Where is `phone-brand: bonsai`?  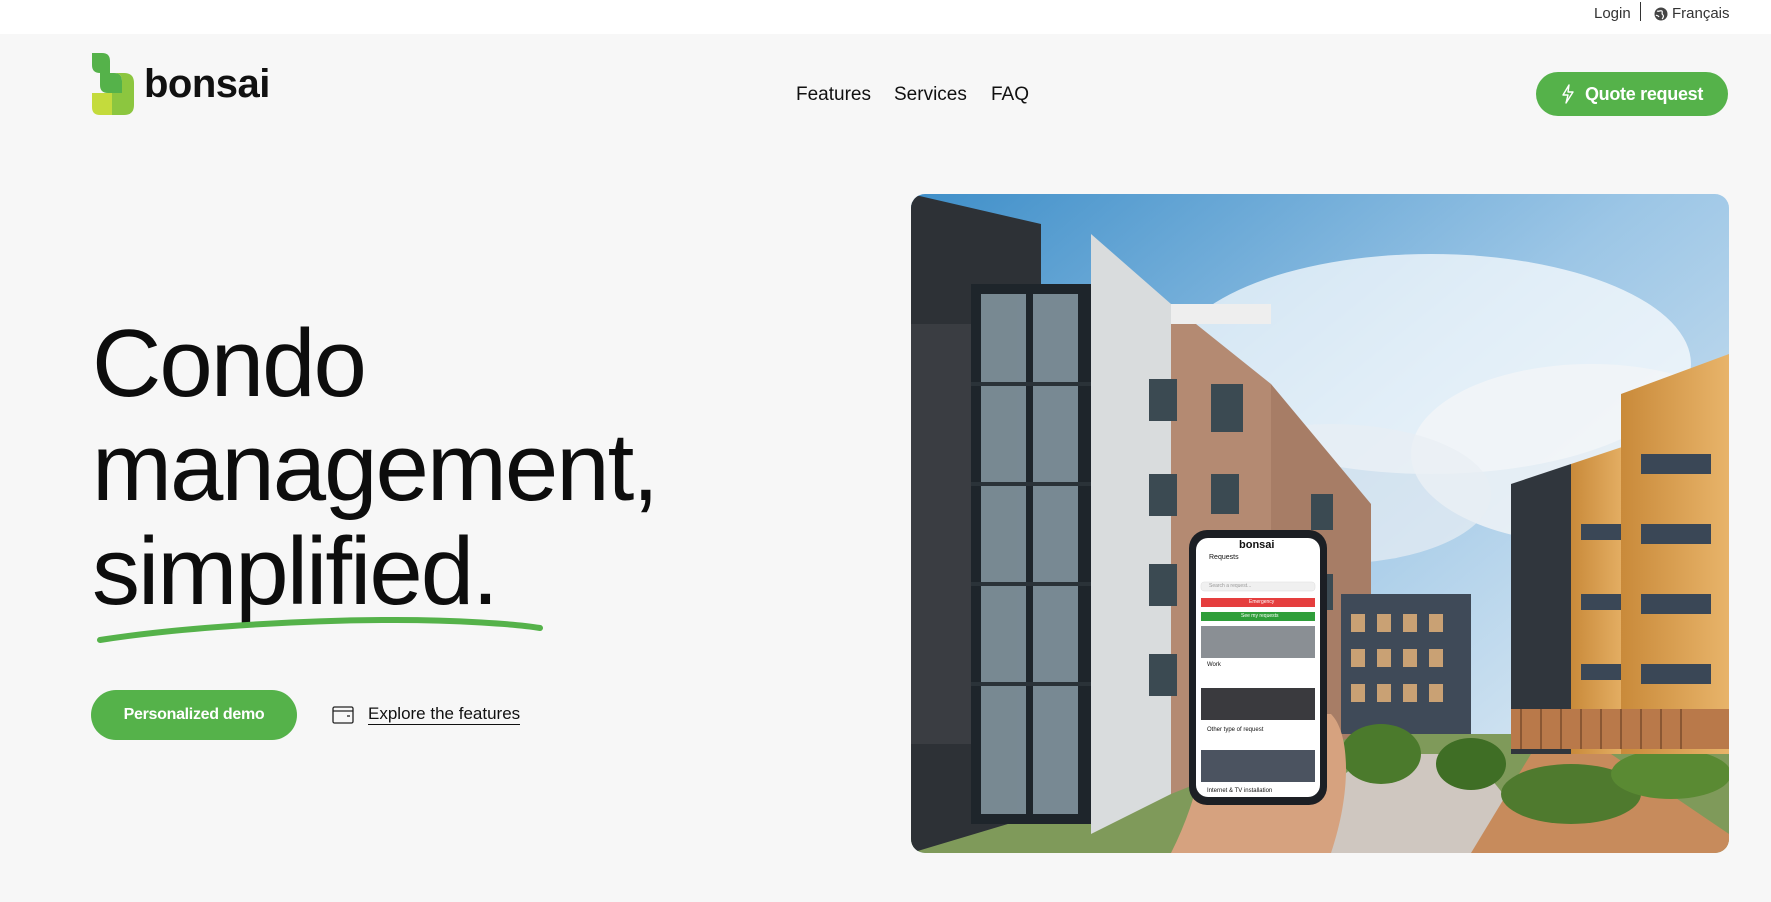
phone-brand: bonsai is located at coordinates (1257, 545).